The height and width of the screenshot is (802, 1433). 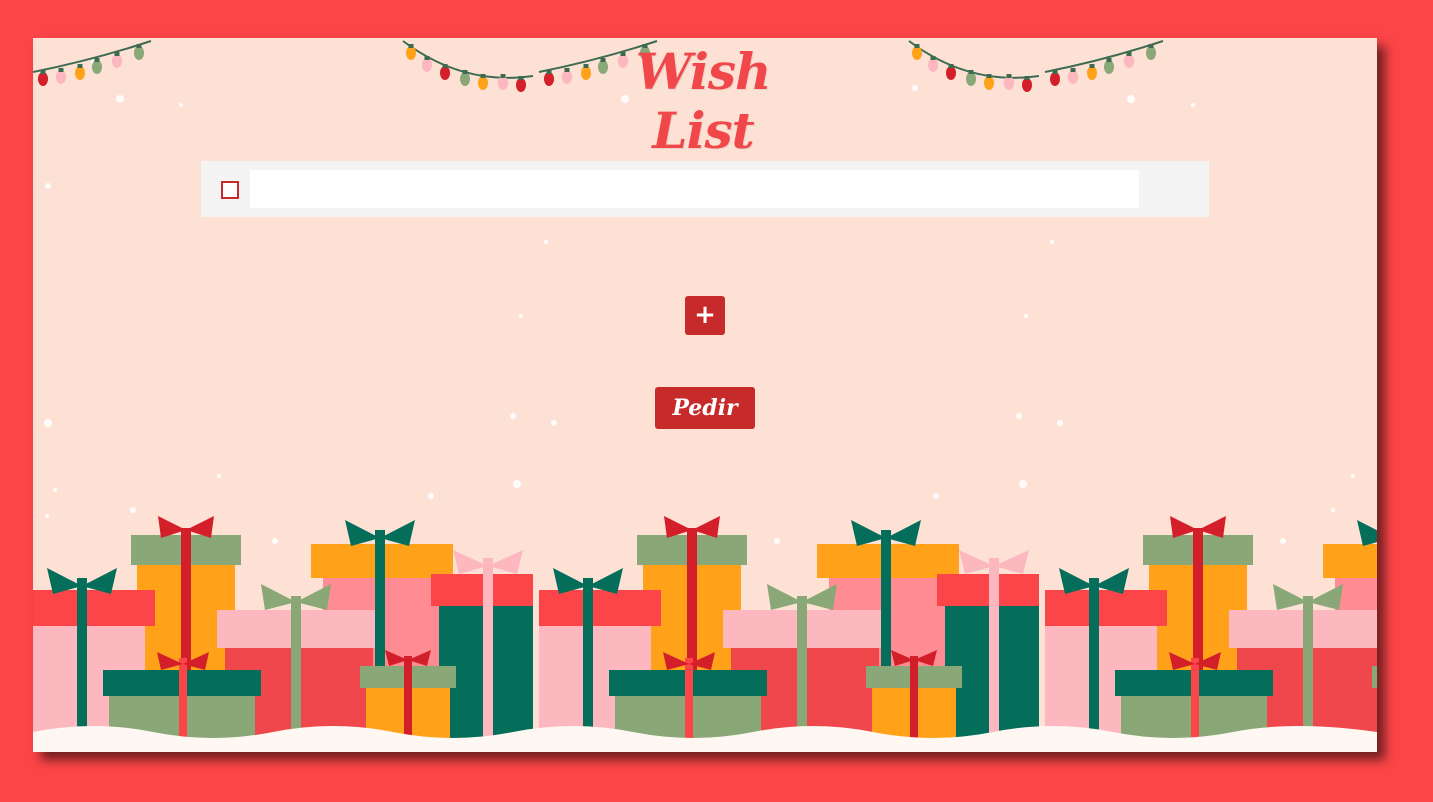 What do you see at coordinates (705, 315) in the screenshot?
I see `add-wish-button: +` at bounding box center [705, 315].